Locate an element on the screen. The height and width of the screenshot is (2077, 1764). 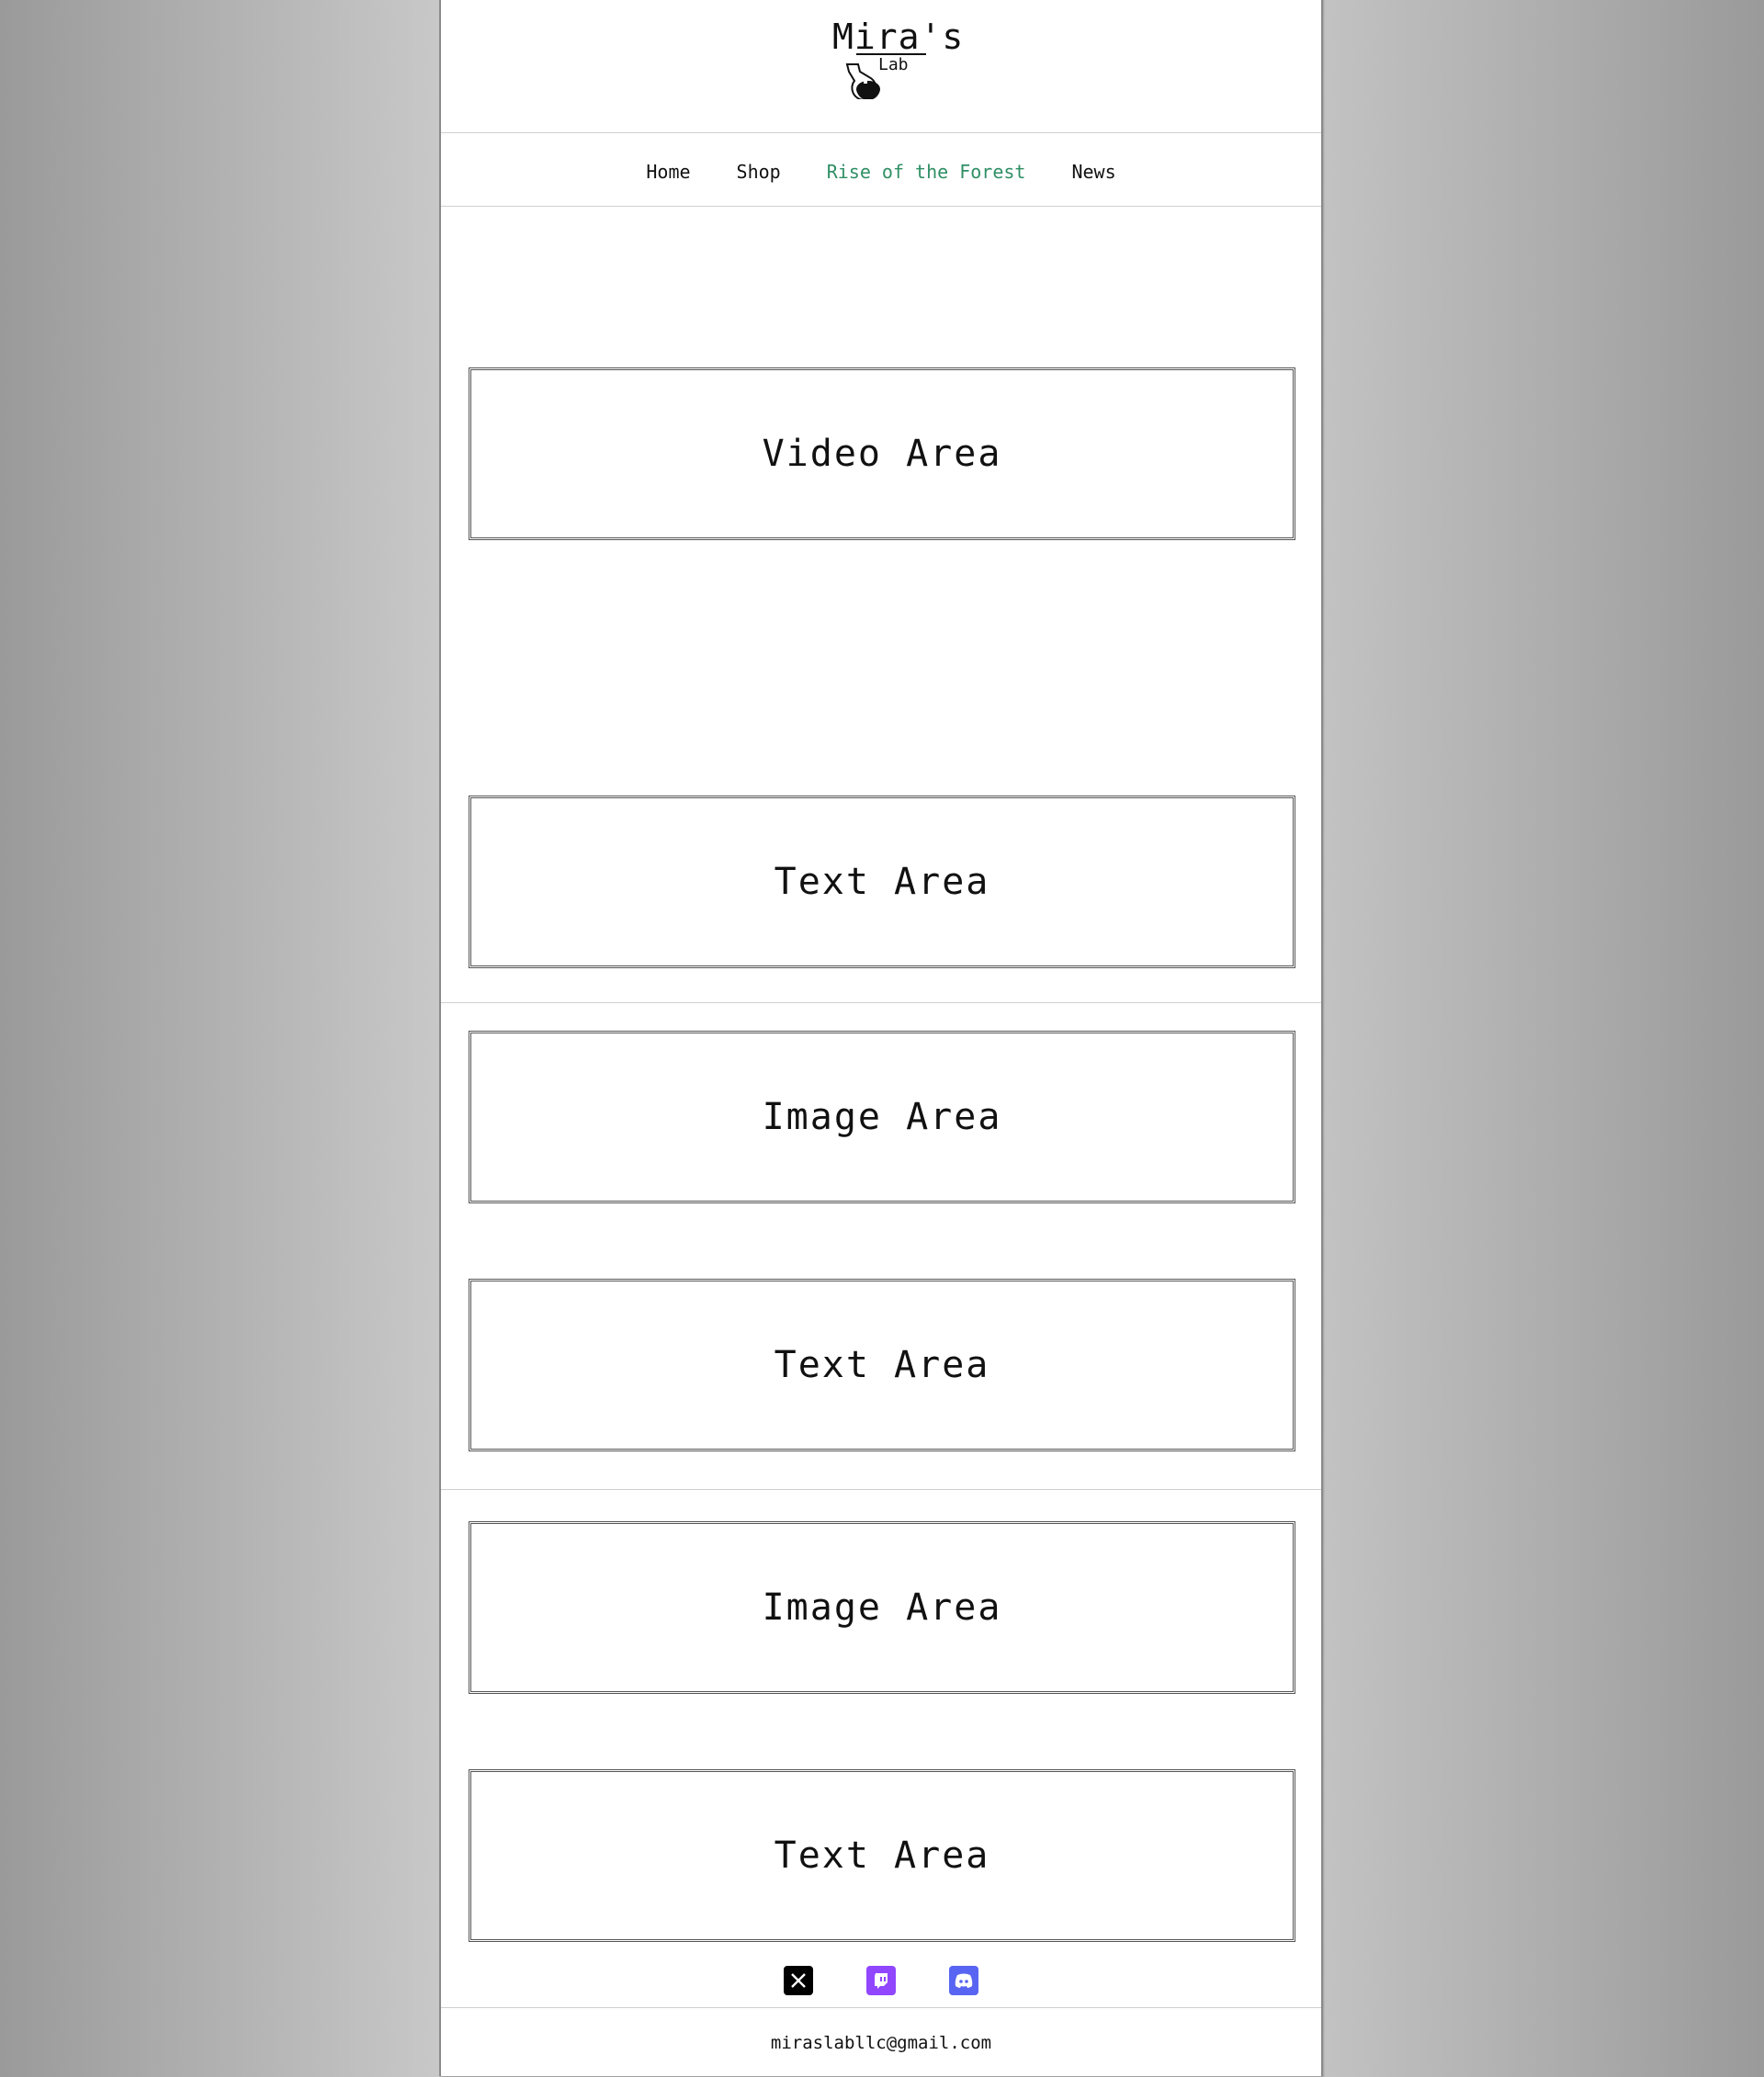
nav-item-news: News is located at coordinates (1093, 170).